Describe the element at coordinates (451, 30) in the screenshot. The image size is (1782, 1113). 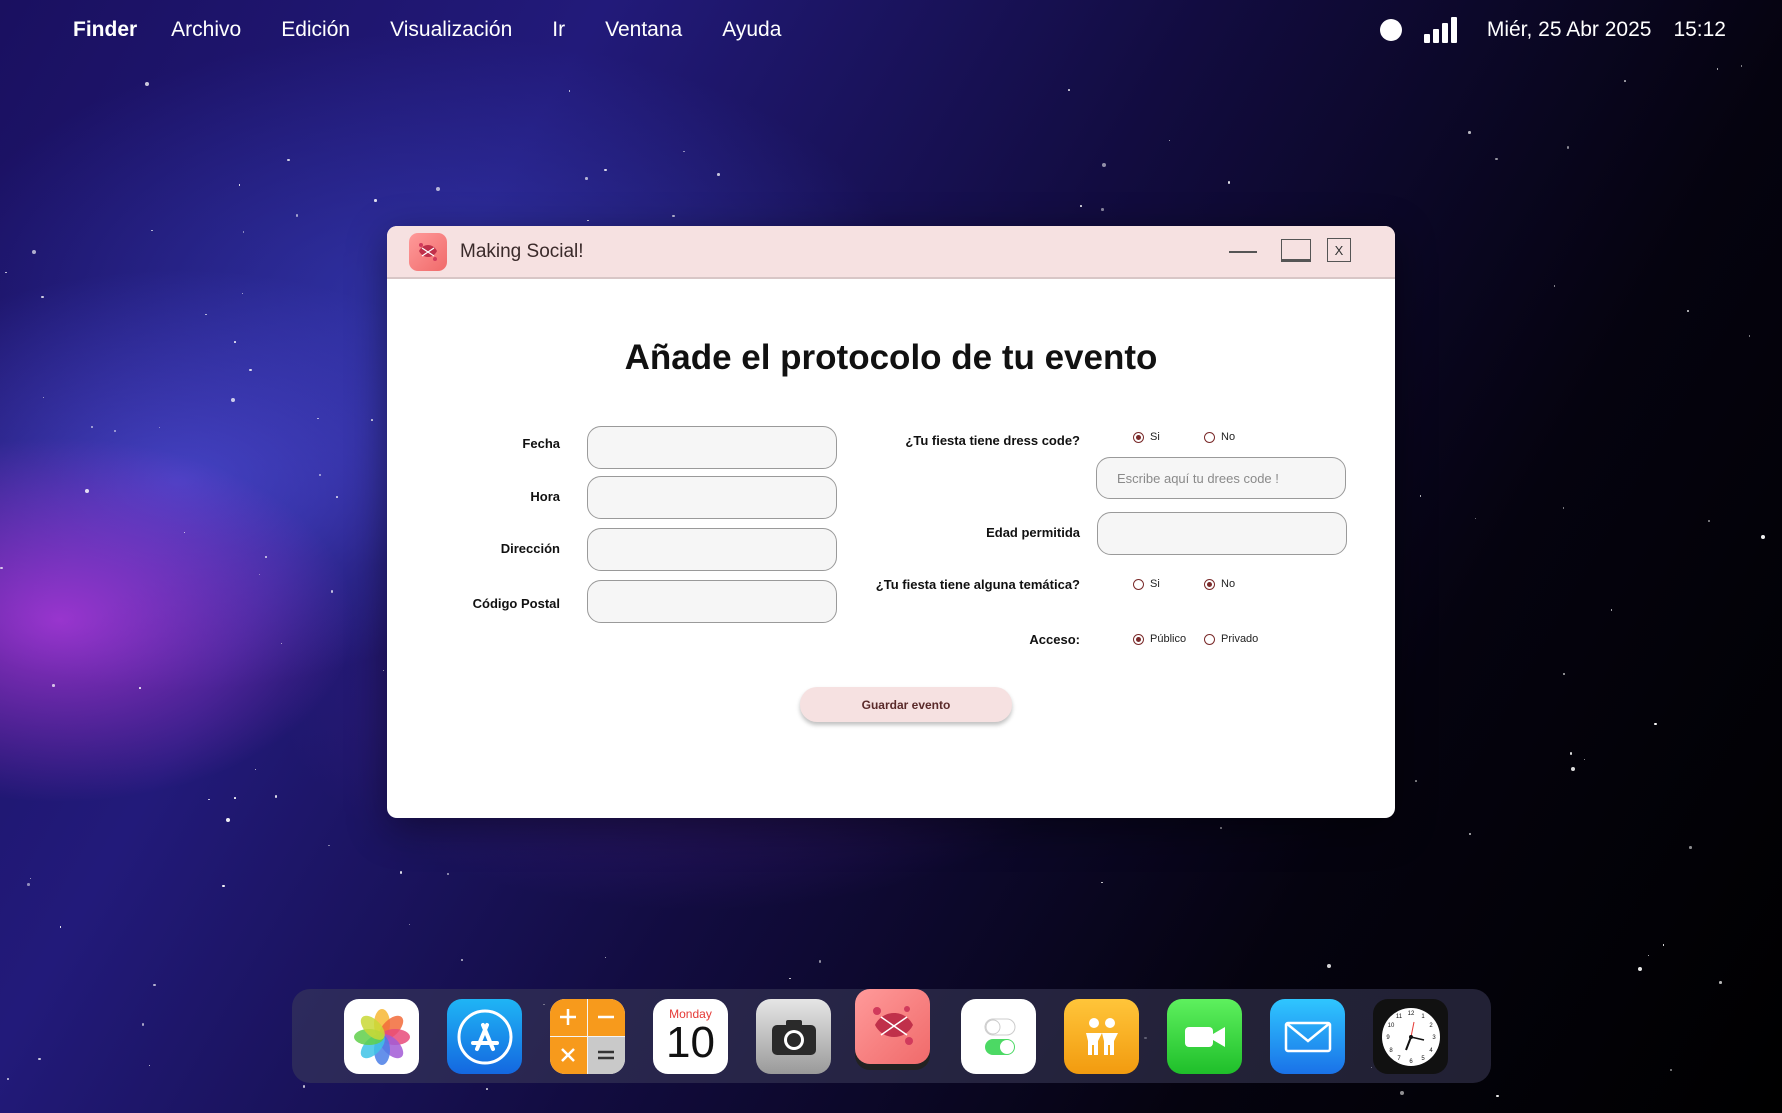
I see `menu-visualizacion: Visualización` at that location.